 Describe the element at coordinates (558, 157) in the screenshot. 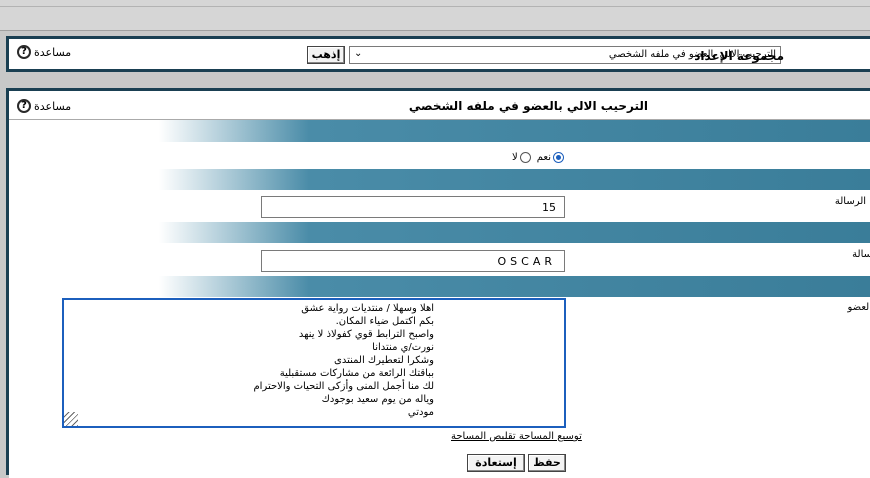

I see `radio-dot-yes` at that location.